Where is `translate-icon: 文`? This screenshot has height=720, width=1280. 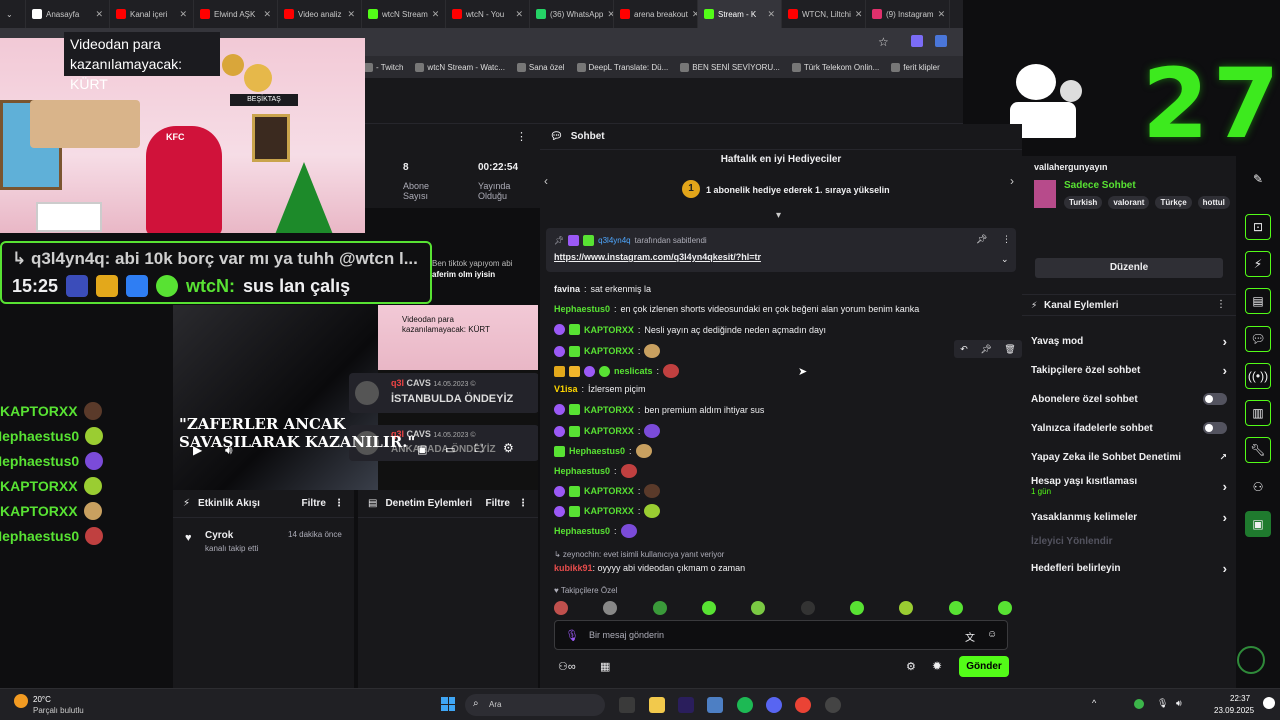 translate-icon: 文 is located at coordinates (970, 636).